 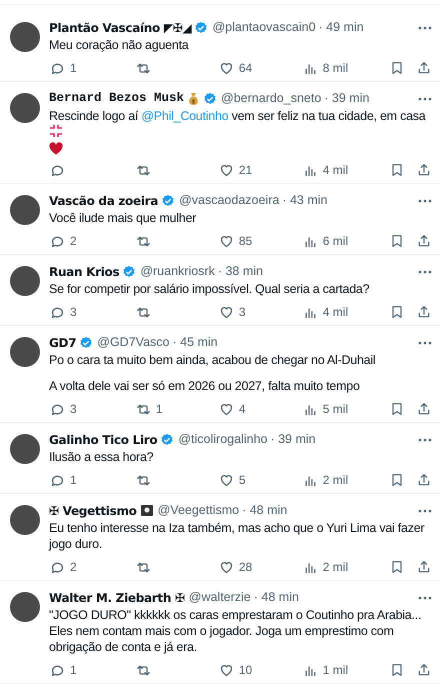 I want to click on user-name: Walter M. Ziebarth ✠, so click(x=117, y=597).